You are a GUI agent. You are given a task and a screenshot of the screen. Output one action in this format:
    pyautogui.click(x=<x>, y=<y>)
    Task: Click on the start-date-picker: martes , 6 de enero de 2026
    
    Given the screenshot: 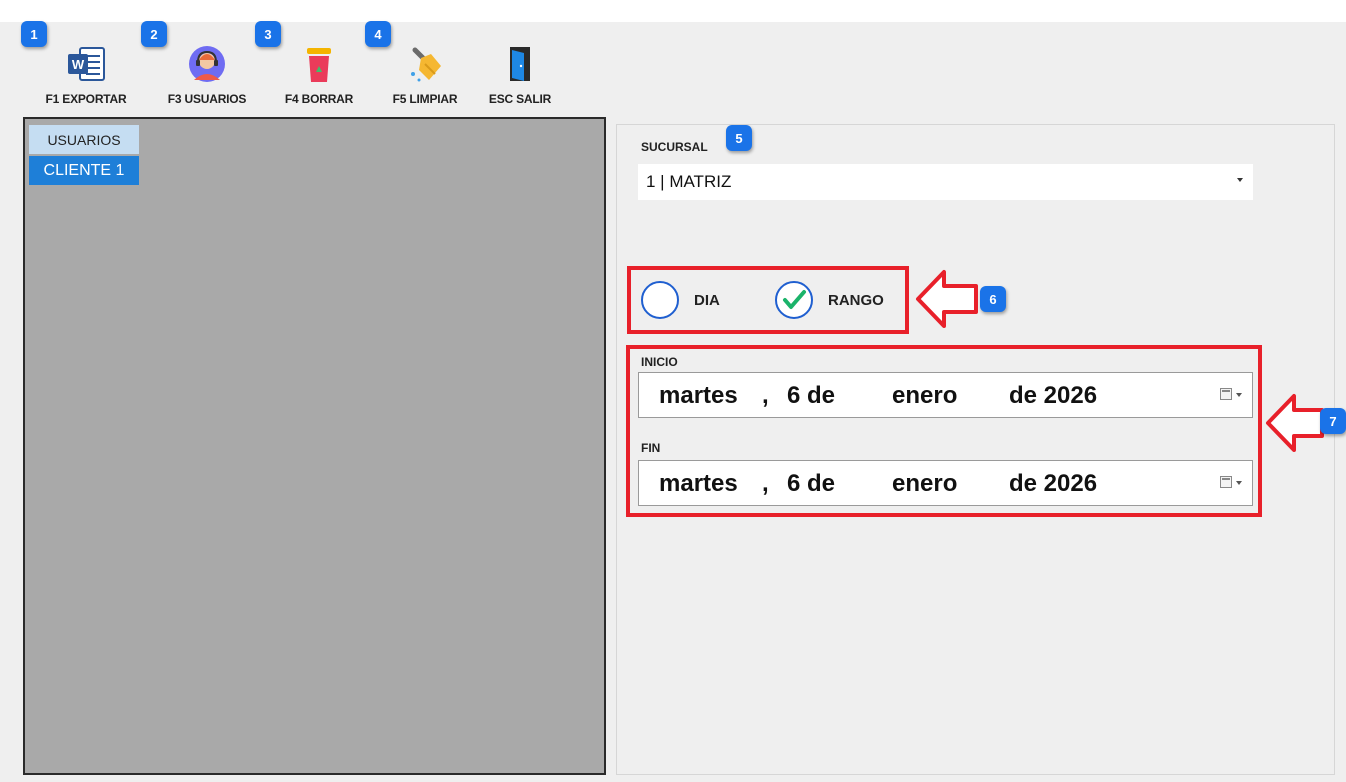 What is the action you would take?
    pyautogui.click(x=945, y=395)
    